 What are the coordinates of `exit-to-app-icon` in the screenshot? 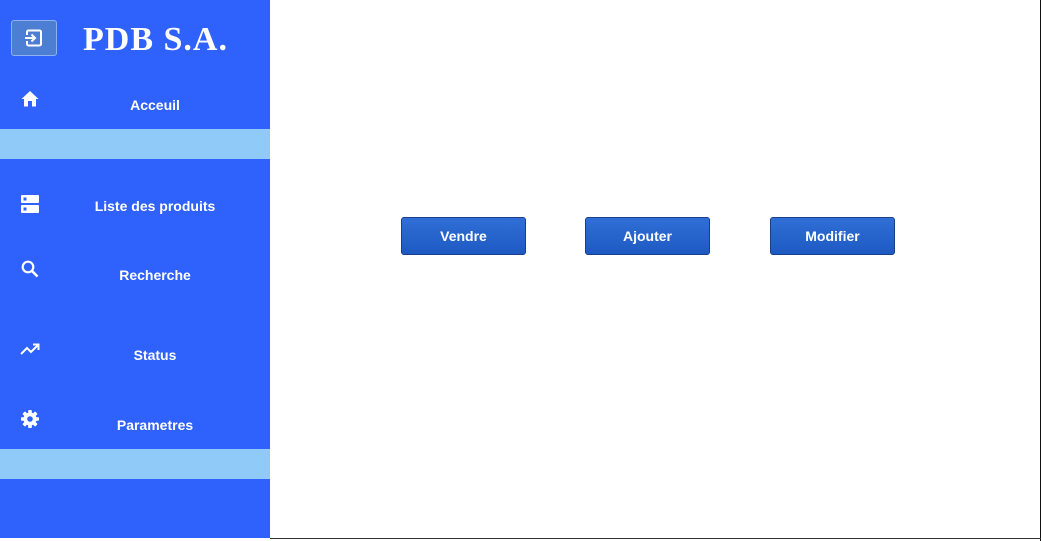 It's located at (33, 38).